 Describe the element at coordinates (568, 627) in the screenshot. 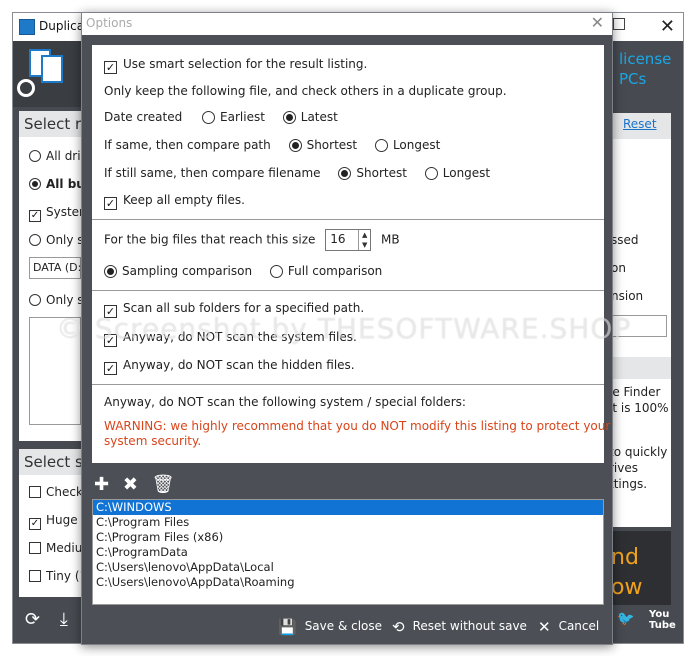

I see `cancel-button: ✕ Cancel` at that location.